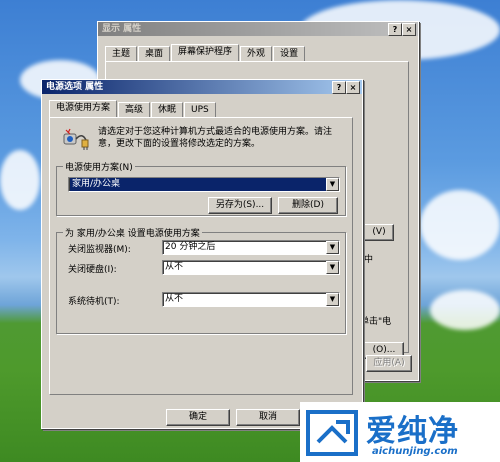 This screenshot has width=500, height=462. I want to click on harddisk-value: 从不, so click(174, 267).